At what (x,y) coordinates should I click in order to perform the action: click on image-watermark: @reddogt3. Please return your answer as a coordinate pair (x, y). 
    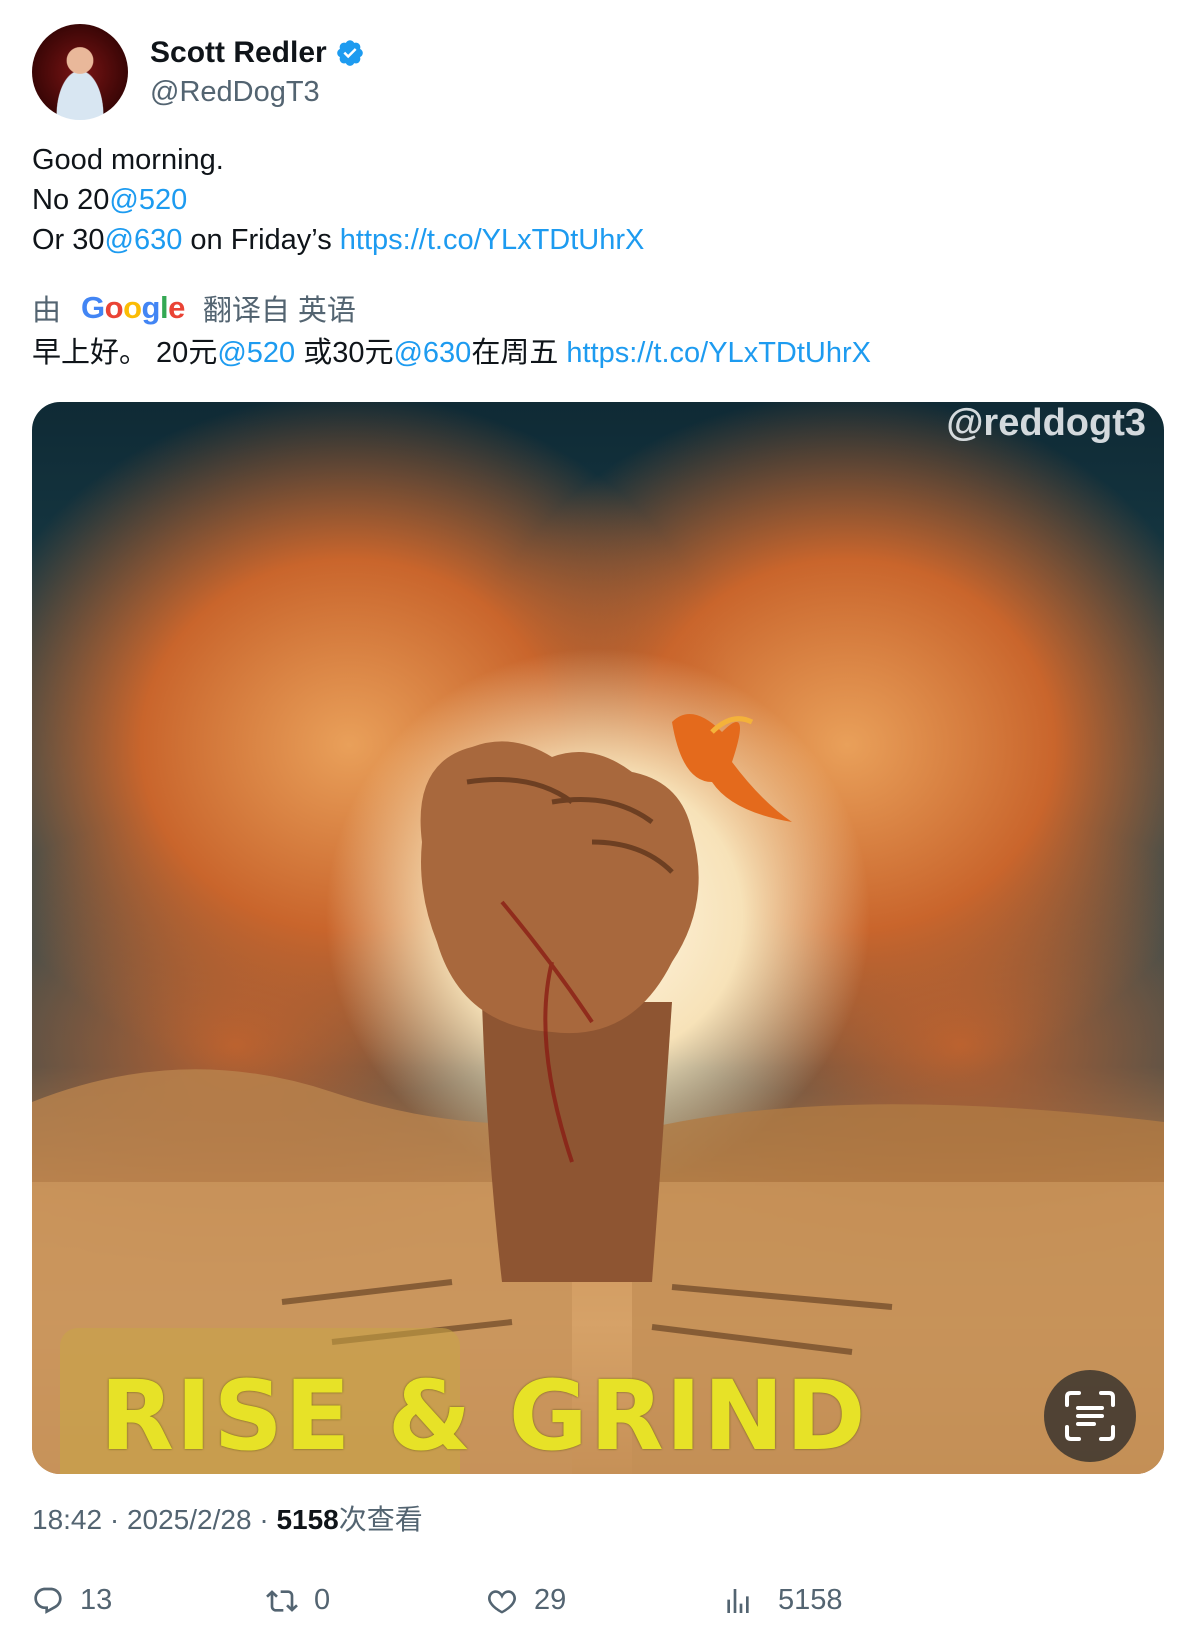
    Looking at the image, I should click on (1046, 423).